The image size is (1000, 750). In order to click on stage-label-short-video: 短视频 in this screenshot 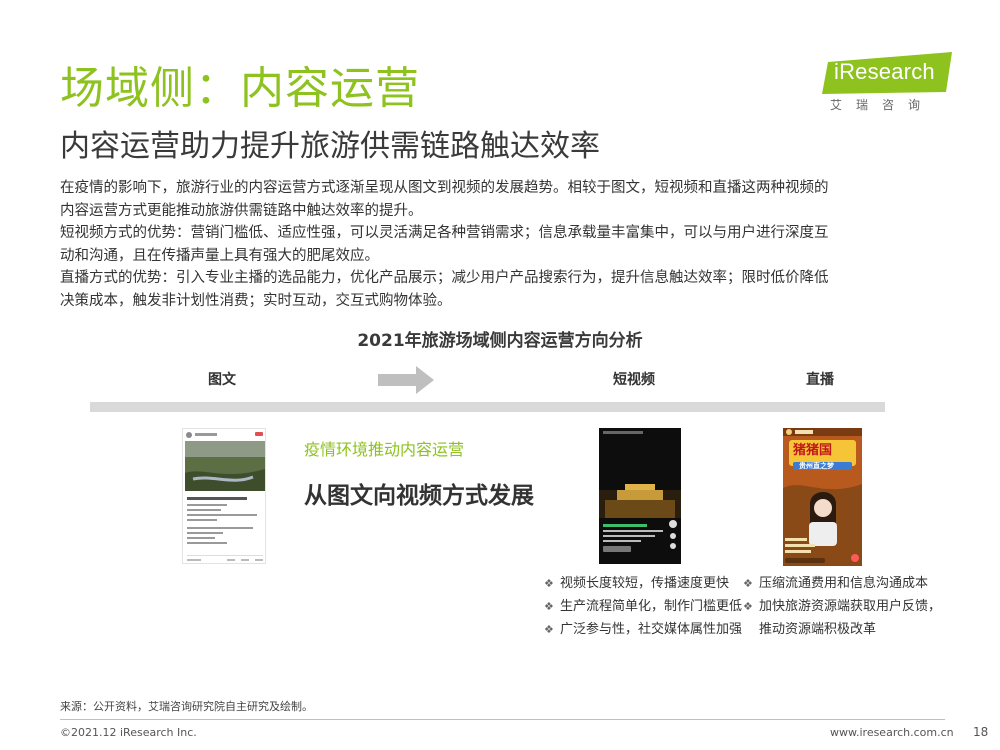, I will do `click(634, 380)`.